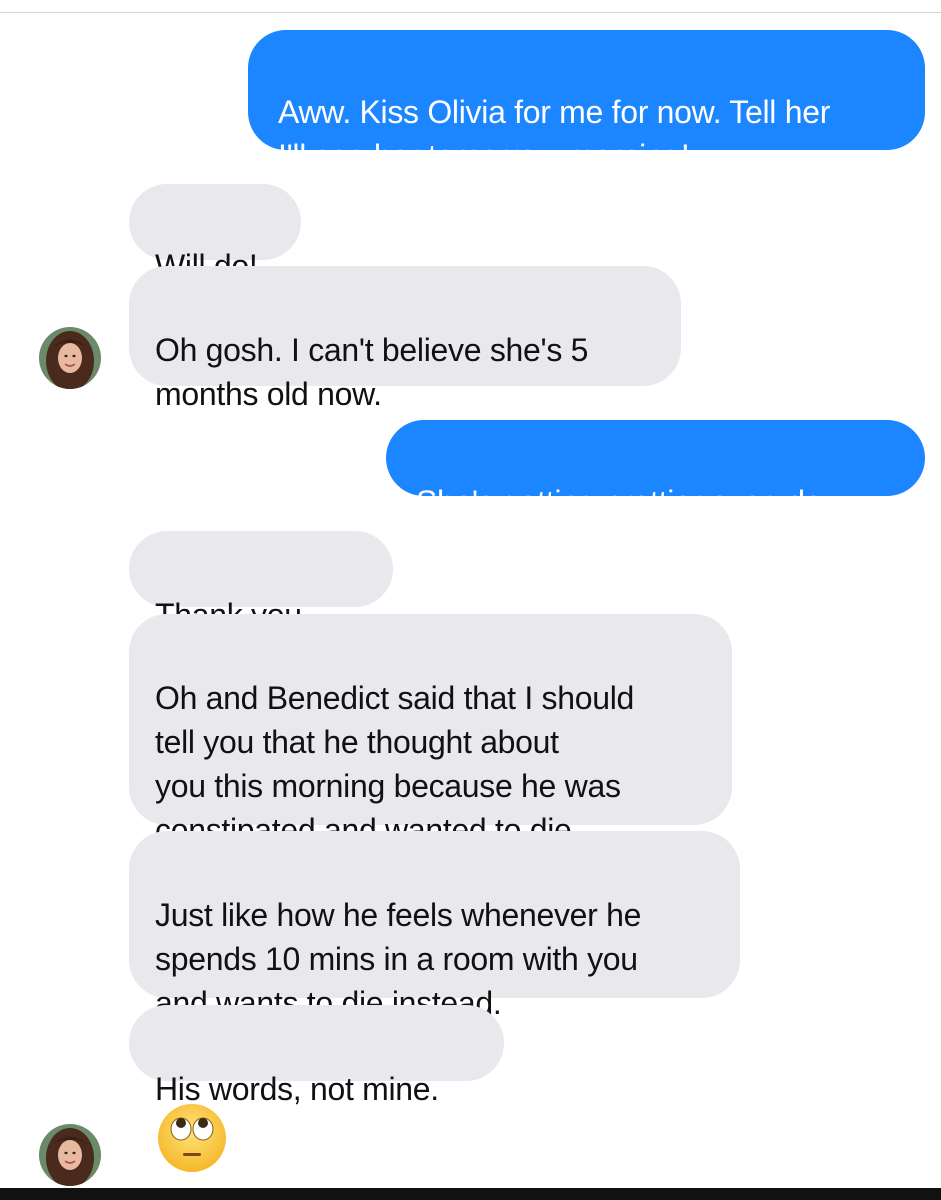 This screenshot has width=941, height=1200. I want to click on message-text: She's getting prettier everyday., so click(630, 502).